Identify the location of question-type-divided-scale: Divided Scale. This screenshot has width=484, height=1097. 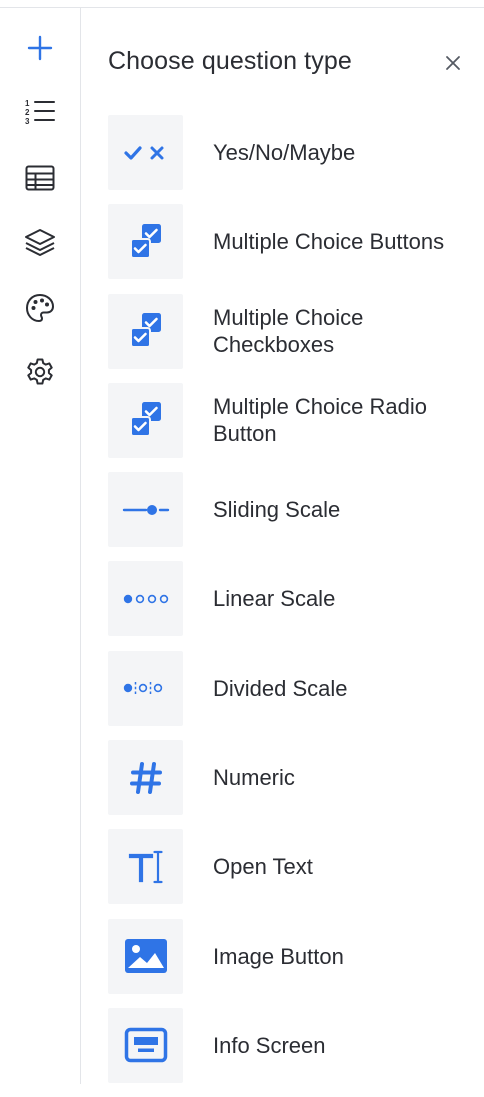
(288, 688).